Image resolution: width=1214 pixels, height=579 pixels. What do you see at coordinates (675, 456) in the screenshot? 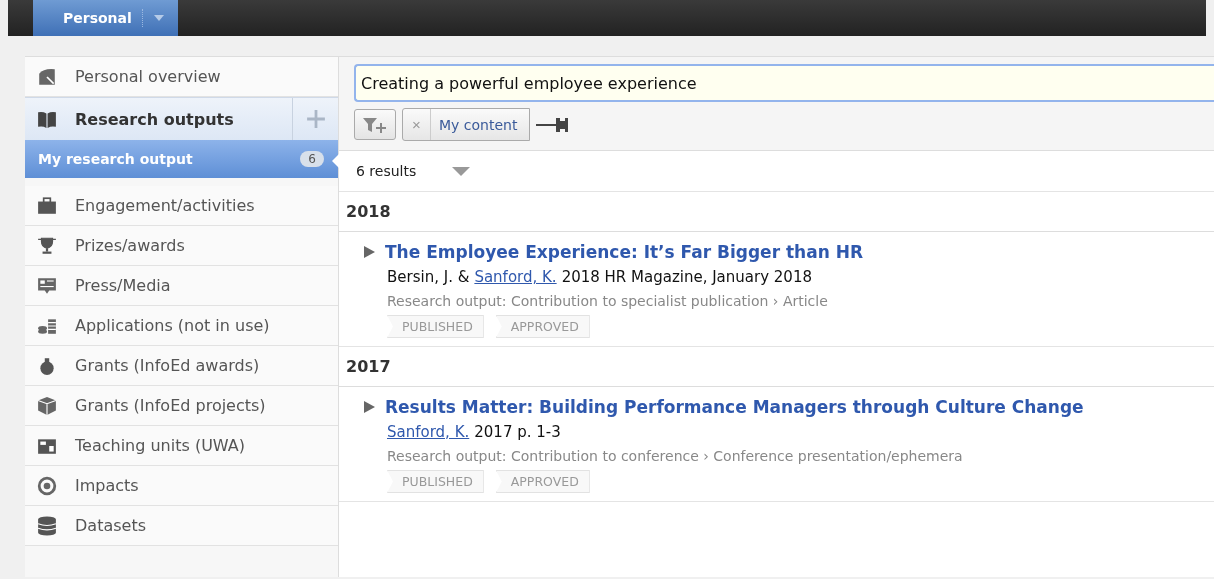
I see `output-type: Research output: Contribution to conference › Conference presentation/ephemera` at bounding box center [675, 456].